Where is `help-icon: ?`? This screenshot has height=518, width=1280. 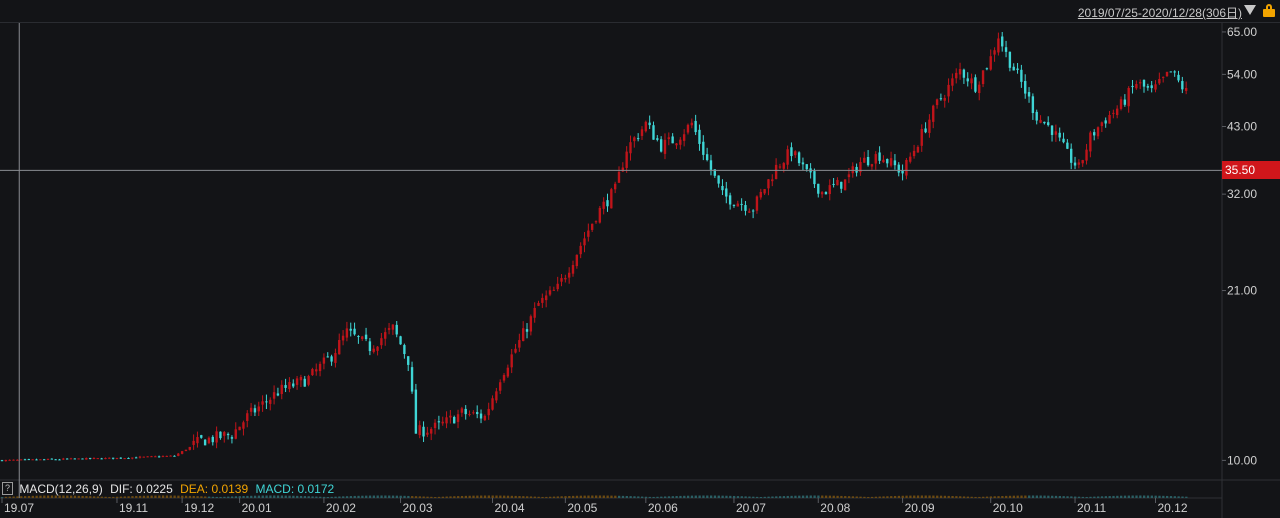
help-icon: ? is located at coordinates (7, 488).